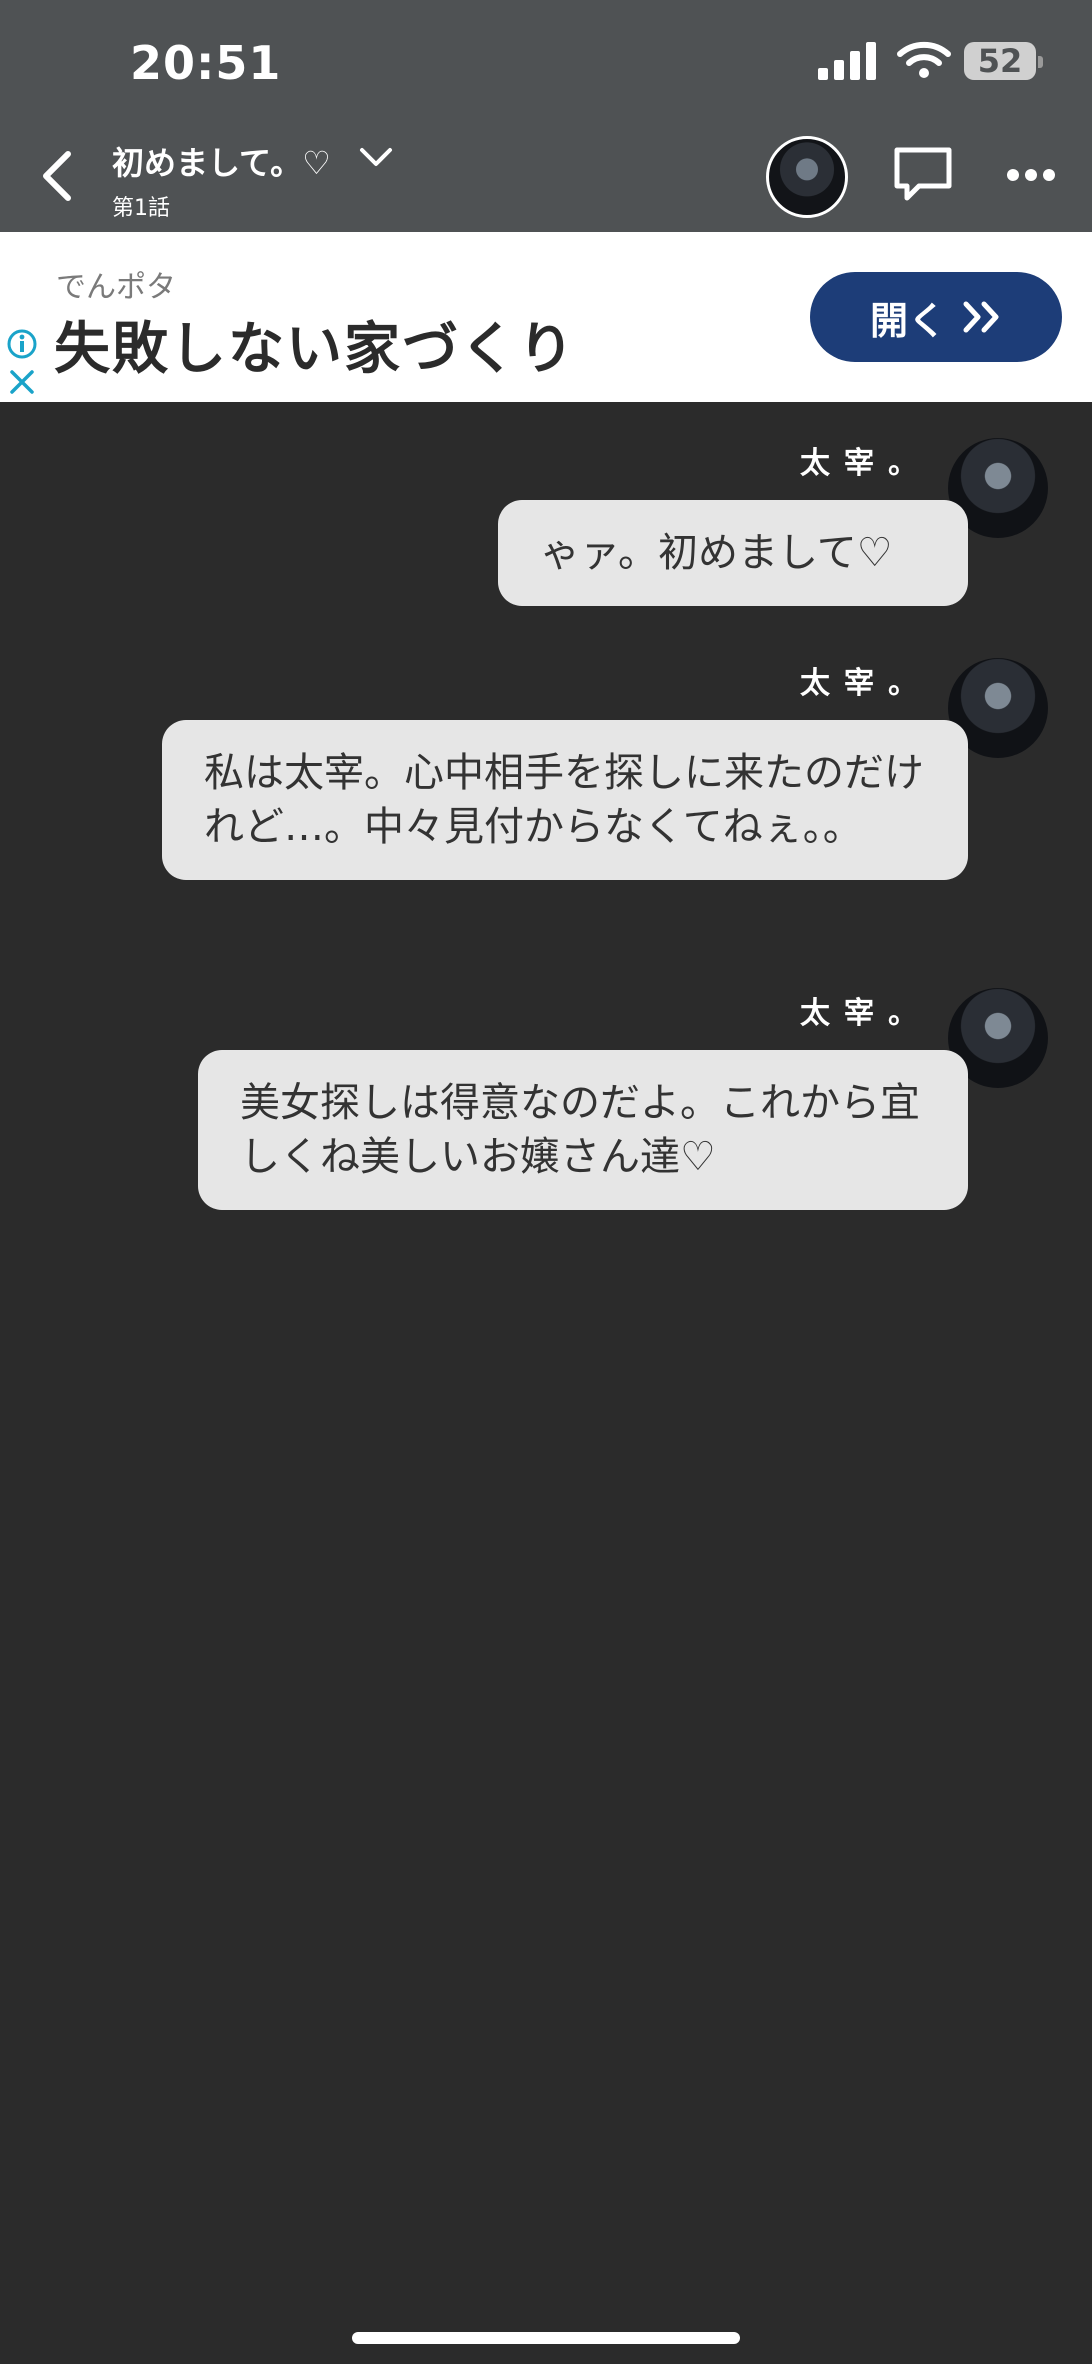 The image size is (1092, 2364). I want to click on home-indicator, so click(546, 2338).